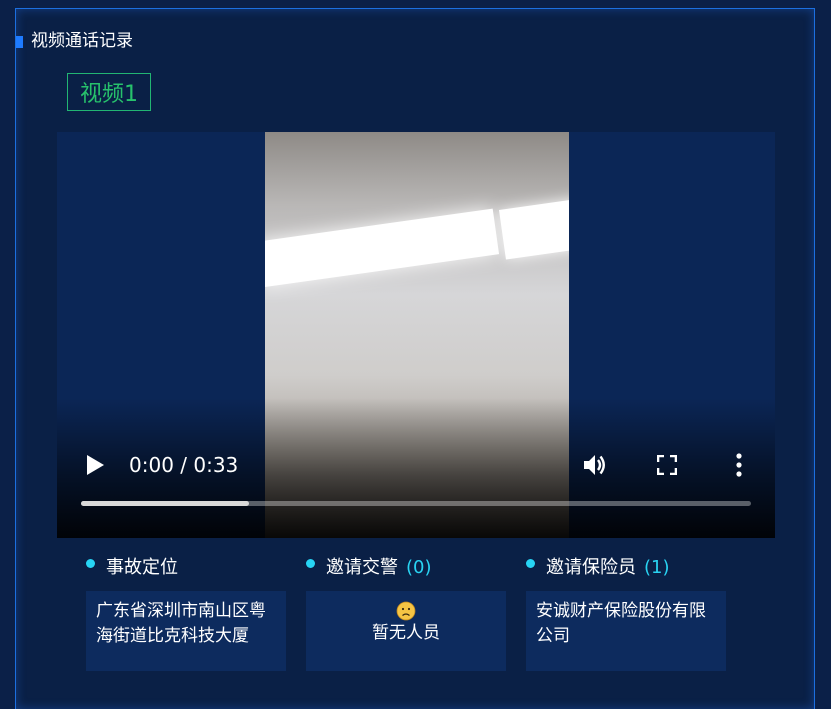  What do you see at coordinates (184, 465) in the screenshot?
I see `time-display: 0:00 / 0:33` at bounding box center [184, 465].